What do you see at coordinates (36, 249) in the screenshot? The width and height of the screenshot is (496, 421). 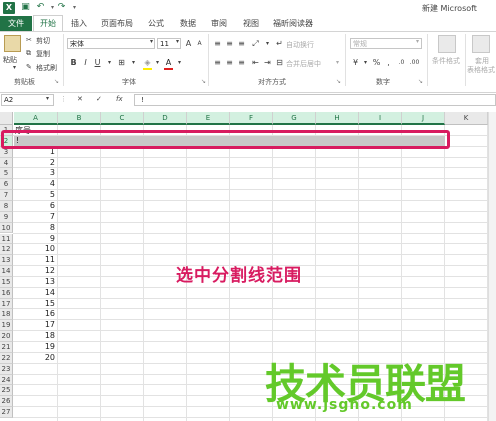 I see `cell-a12: 10` at bounding box center [36, 249].